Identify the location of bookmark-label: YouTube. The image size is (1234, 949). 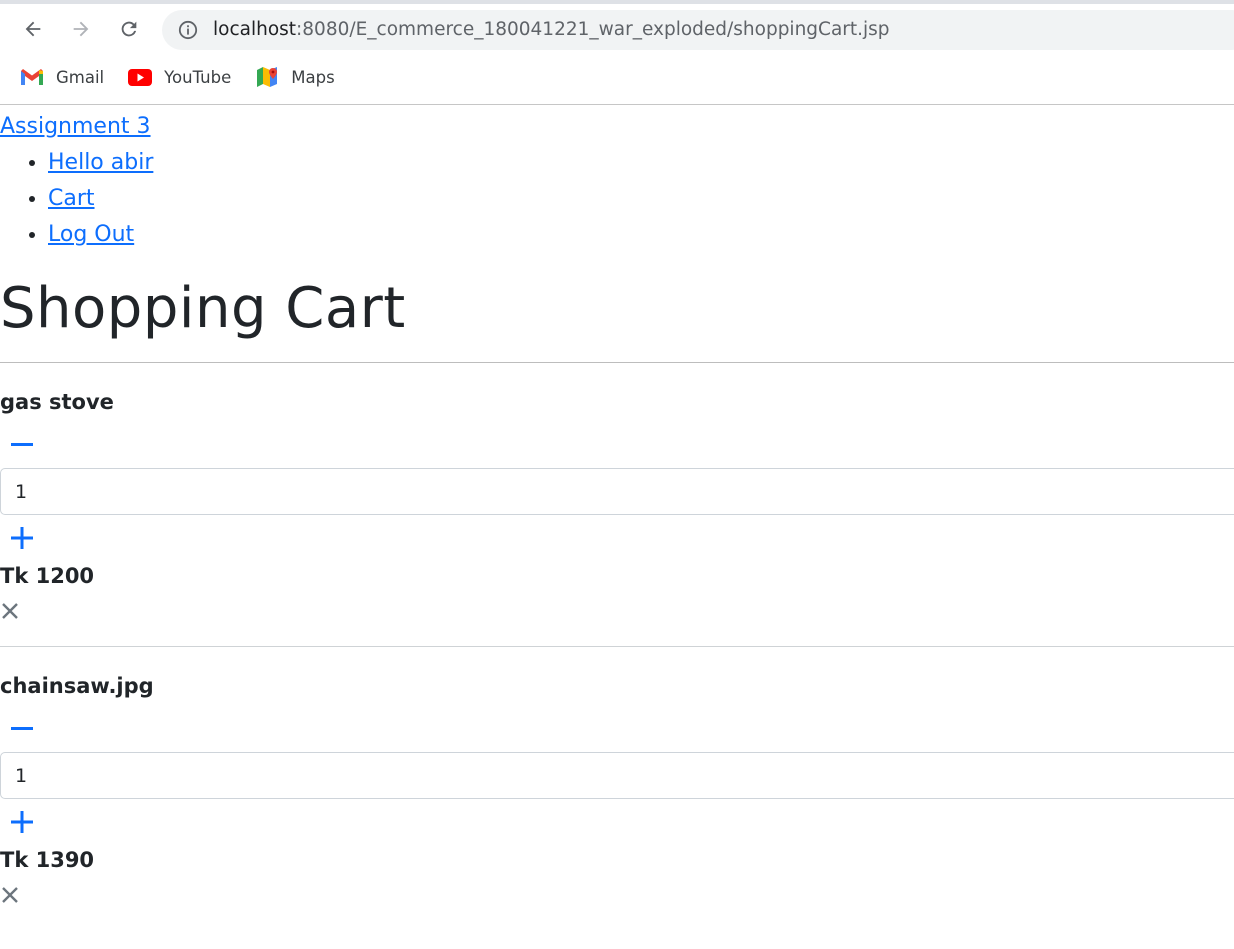
(198, 77).